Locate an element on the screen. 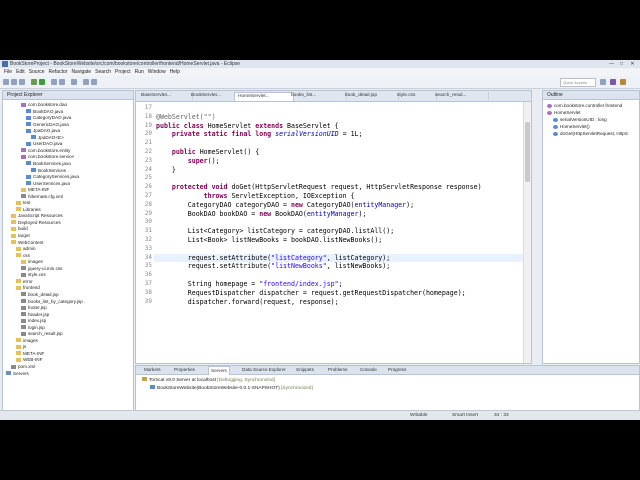 The image size is (640, 480). tree-item: Servers is located at coordinates (17, 374).